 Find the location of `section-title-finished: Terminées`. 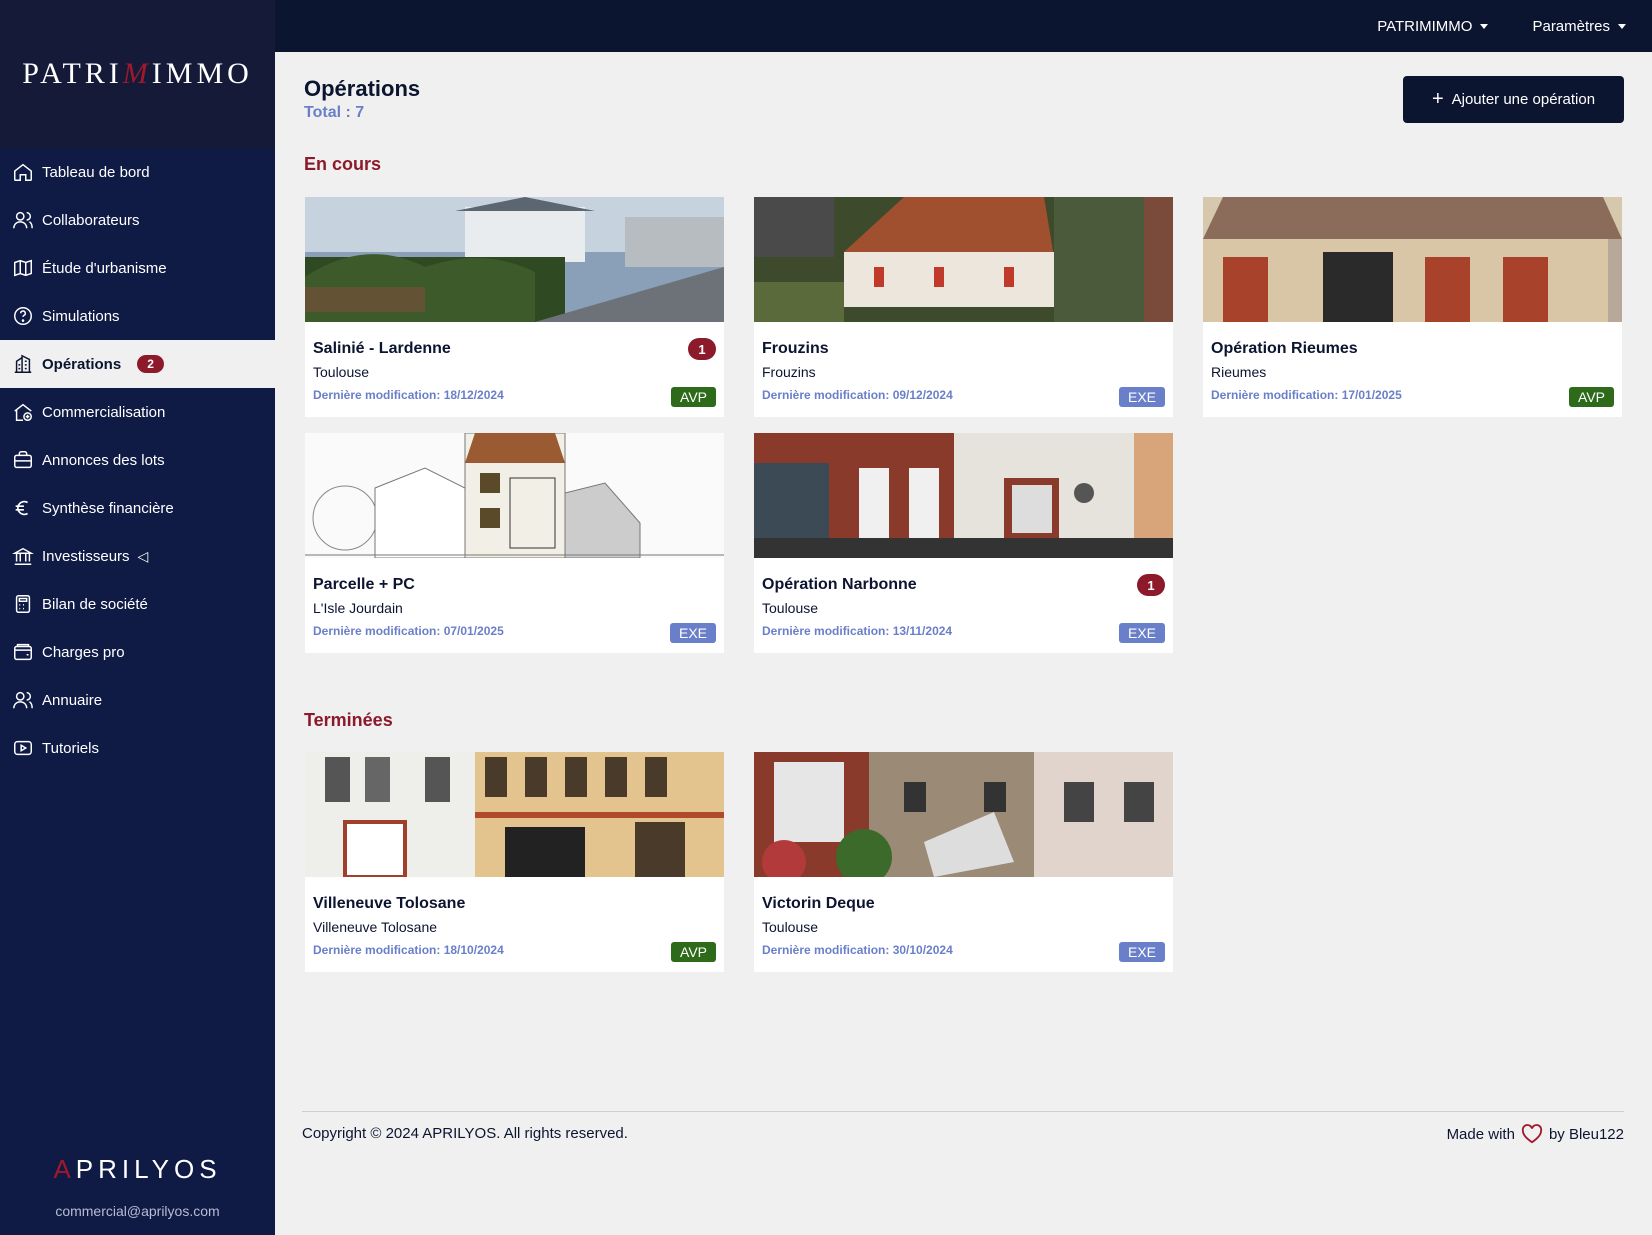

section-title-finished: Terminées is located at coordinates (348, 720).